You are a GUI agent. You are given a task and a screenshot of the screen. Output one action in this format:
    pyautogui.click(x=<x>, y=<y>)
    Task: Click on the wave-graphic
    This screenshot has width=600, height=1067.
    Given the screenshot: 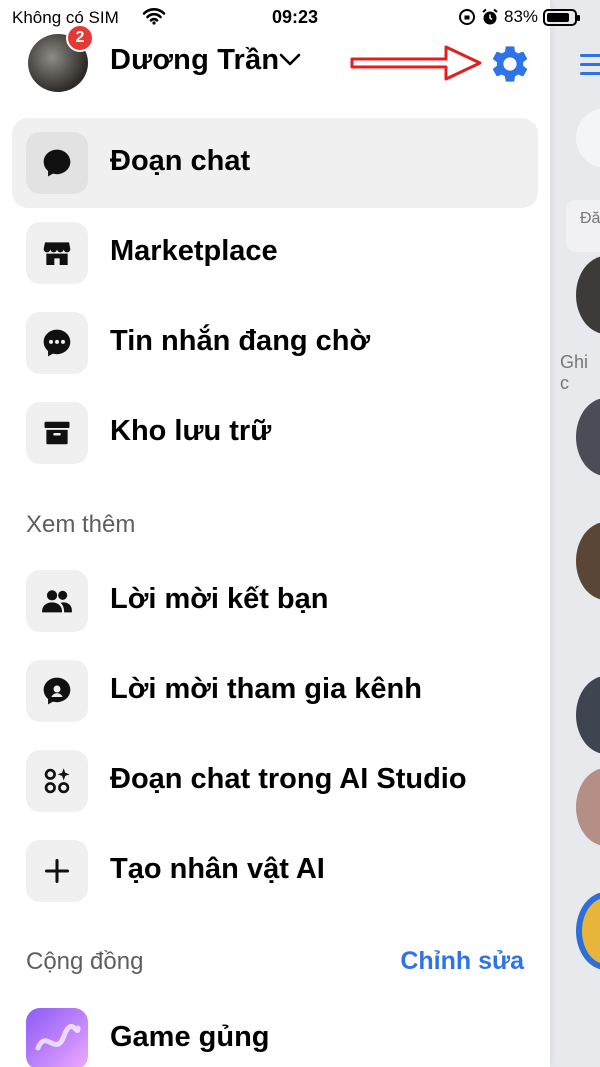 What is the action you would take?
    pyautogui.click(x=58, y=1037)
    